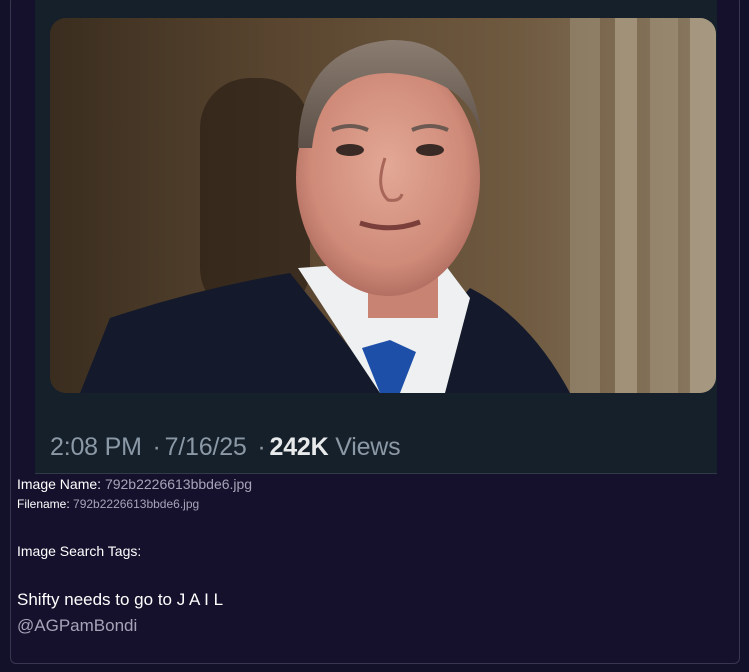  What do you see at coordinates (136, 504) in the screenshot?
I see `filename-value: 792b2226613bbde6.jpg` at bounding box center [136, 504].